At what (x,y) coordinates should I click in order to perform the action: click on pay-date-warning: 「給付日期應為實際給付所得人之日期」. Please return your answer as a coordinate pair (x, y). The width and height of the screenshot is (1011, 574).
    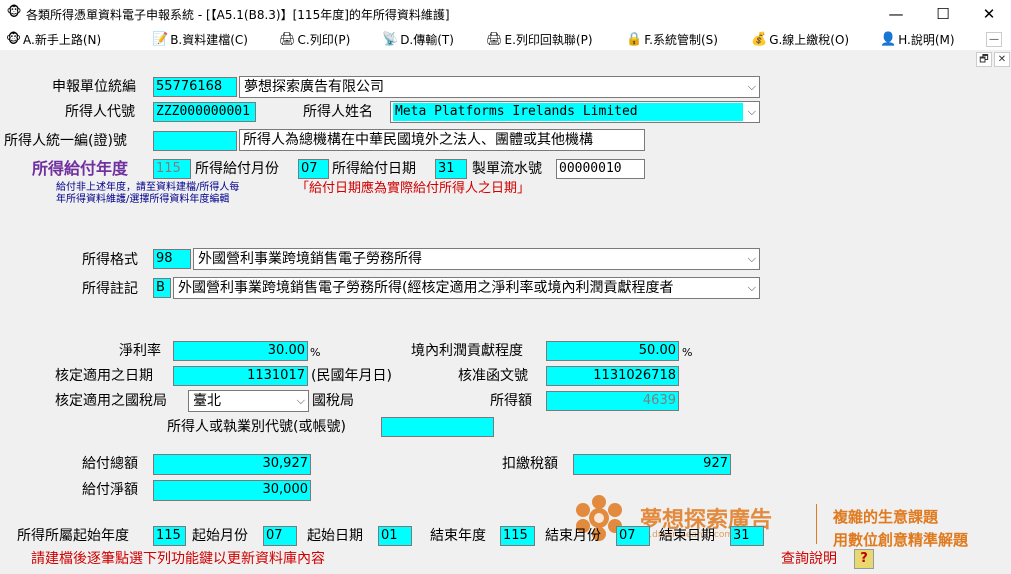
    Looking at the image, I should click on (413, 188).